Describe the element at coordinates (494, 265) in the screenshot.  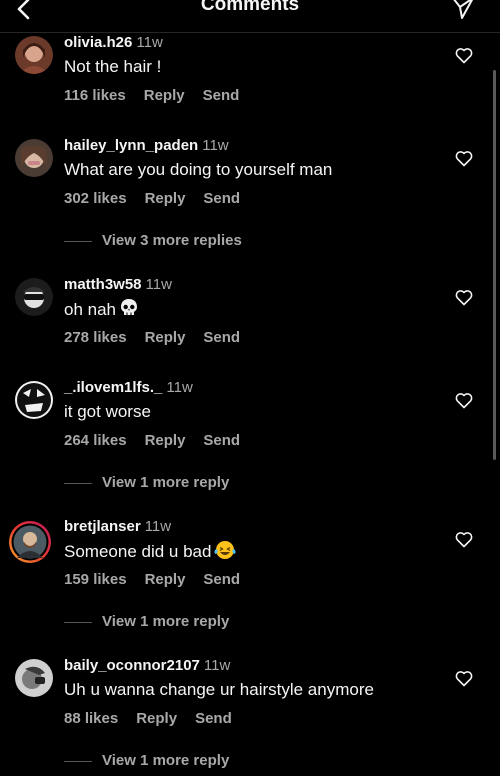
I see `scrollbar` at that location.